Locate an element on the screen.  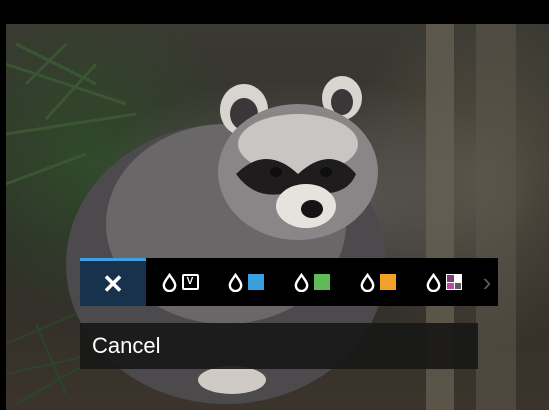
top-black-bar is located at coordinates (274, 12).